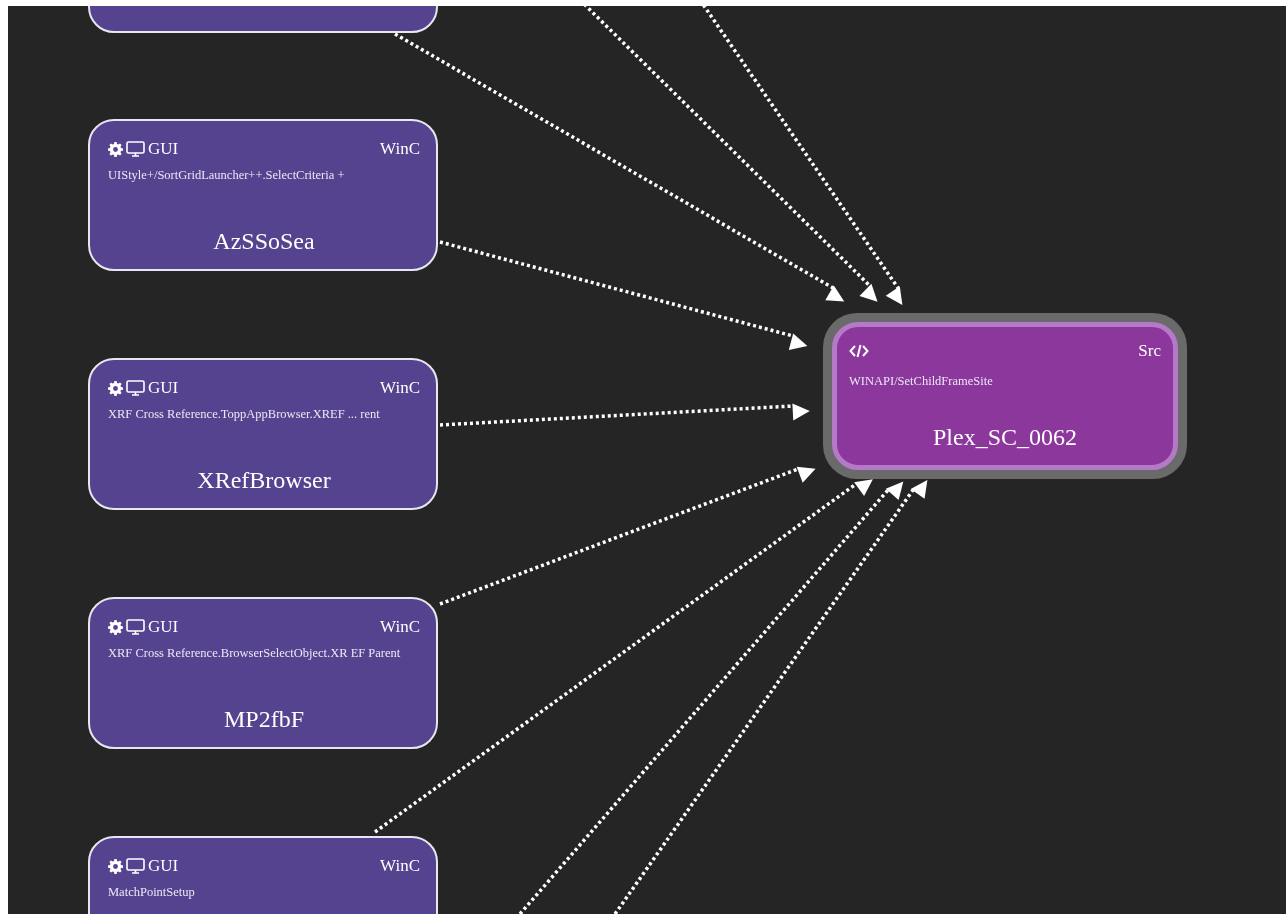  I want to click on node-title: XRefBrowser, so click(264, 480).